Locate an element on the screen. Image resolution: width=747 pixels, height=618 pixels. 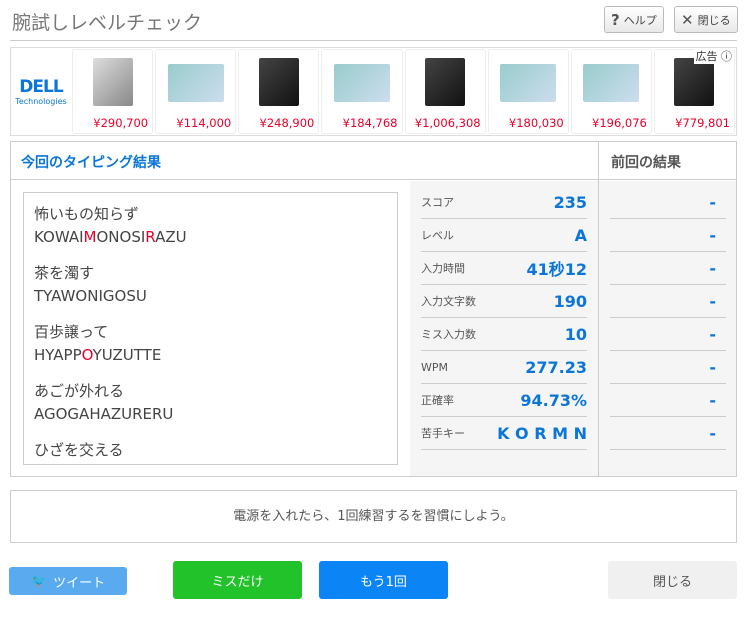
dell-logo: DELL Technologies is located at coordinates (41, 91).